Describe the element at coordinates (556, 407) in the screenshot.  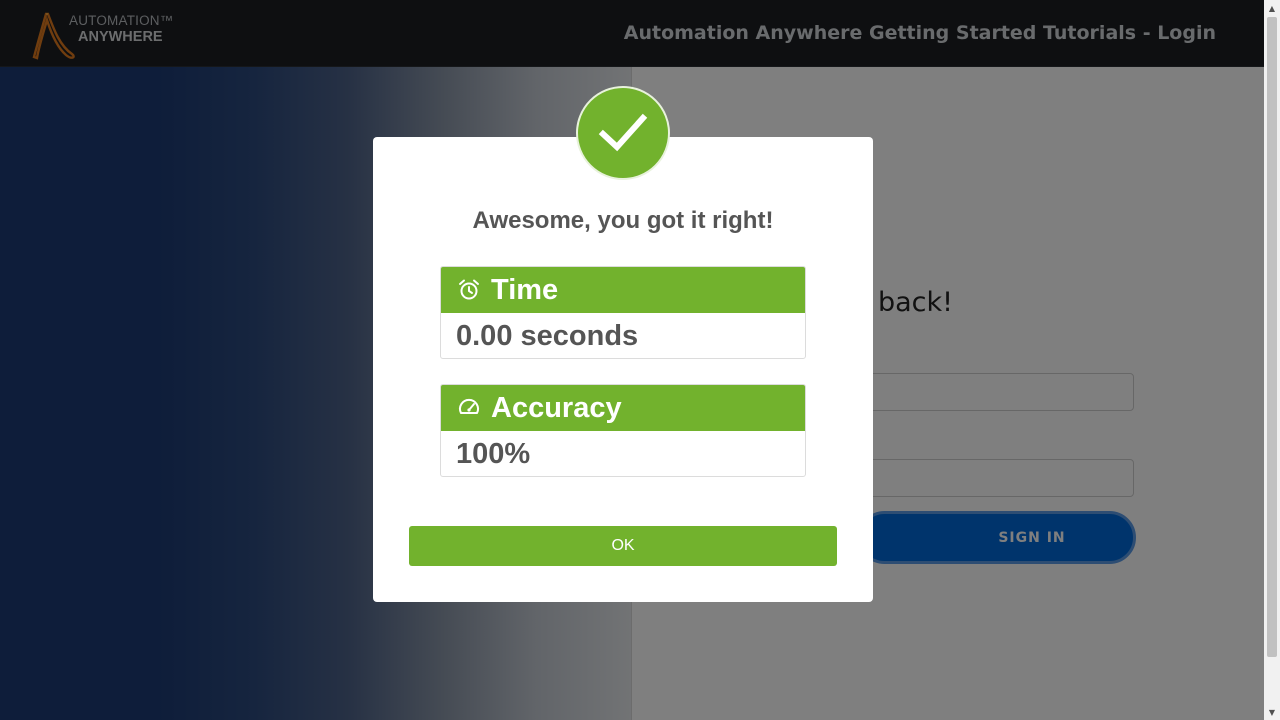
I see `accuracy-label: Accuracy` at that location.